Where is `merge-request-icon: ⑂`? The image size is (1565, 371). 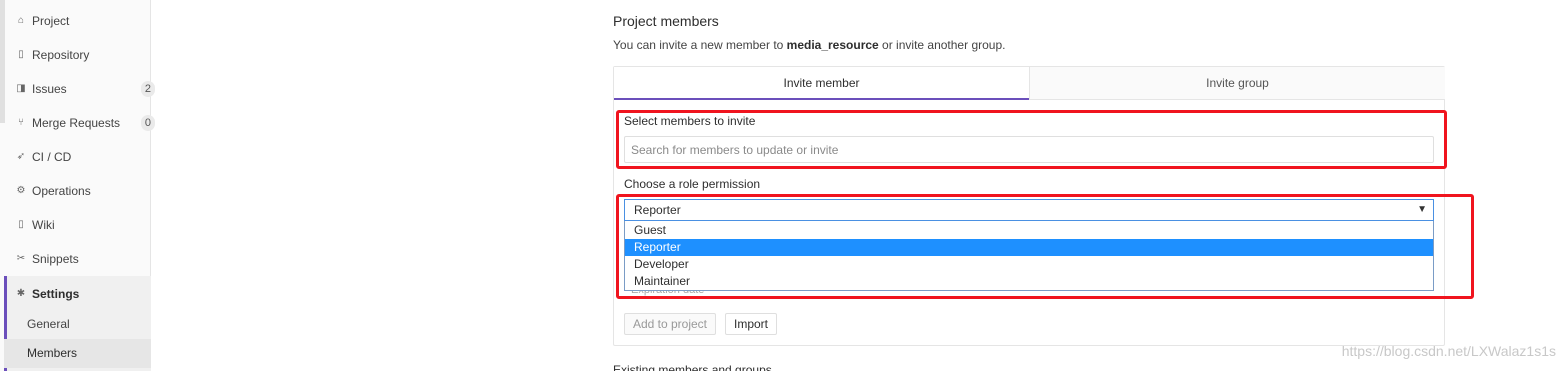 merge-request-icon: ⑂ is located at coordinates (21, 122).